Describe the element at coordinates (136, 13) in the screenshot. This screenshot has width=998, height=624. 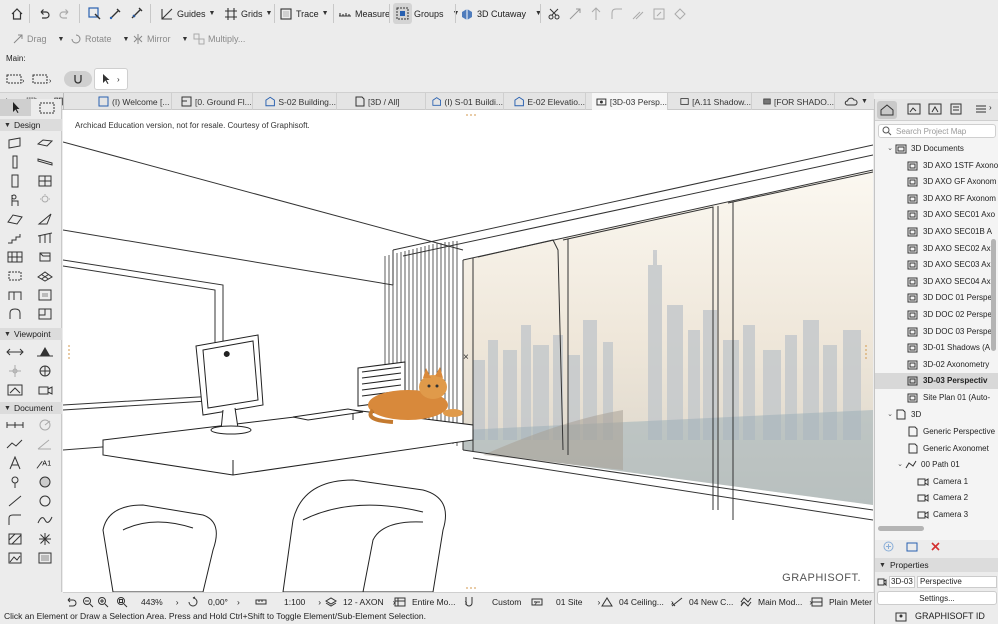
I see `inject-parameters-button` at that location.